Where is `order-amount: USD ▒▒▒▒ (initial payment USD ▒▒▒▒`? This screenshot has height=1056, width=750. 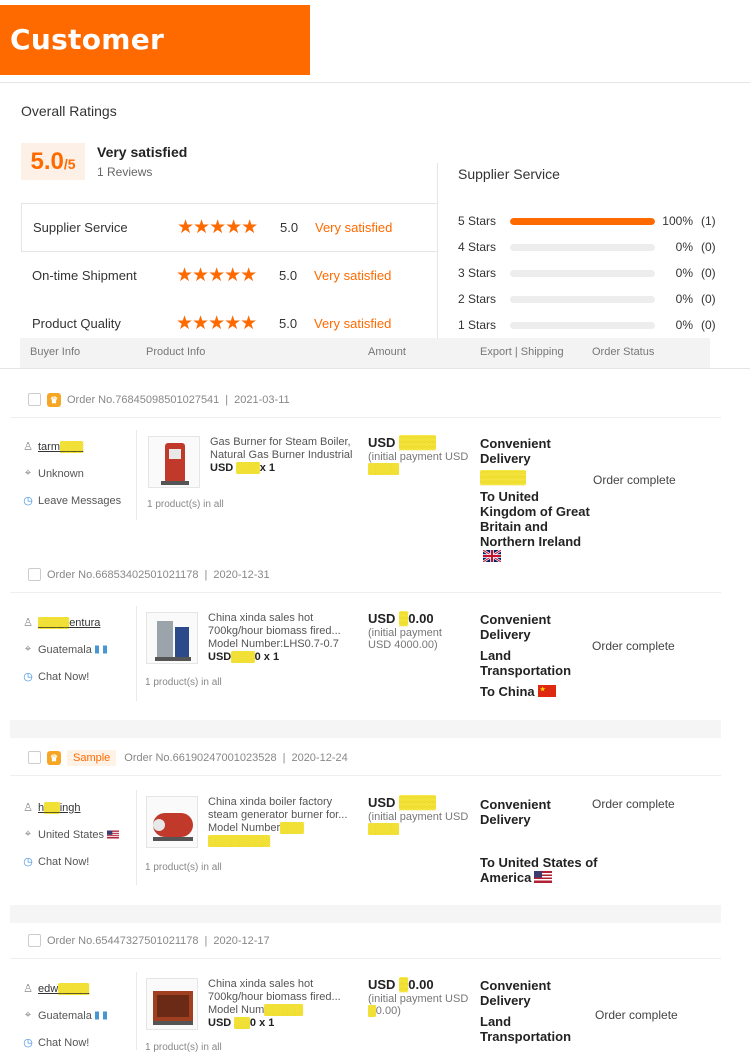 order-amount: USD ▒▒▒▒ (initial payment USD ▒▒▒▒ is located at coordinates (418, 455).